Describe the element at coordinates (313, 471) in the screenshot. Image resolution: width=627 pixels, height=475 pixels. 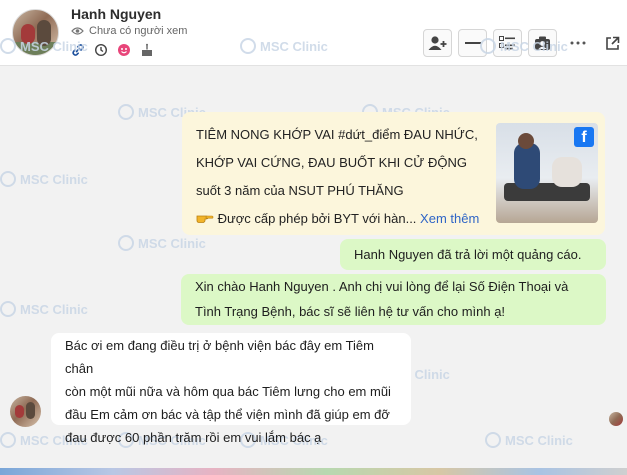
I see `bottom-tab-strip` at that location.